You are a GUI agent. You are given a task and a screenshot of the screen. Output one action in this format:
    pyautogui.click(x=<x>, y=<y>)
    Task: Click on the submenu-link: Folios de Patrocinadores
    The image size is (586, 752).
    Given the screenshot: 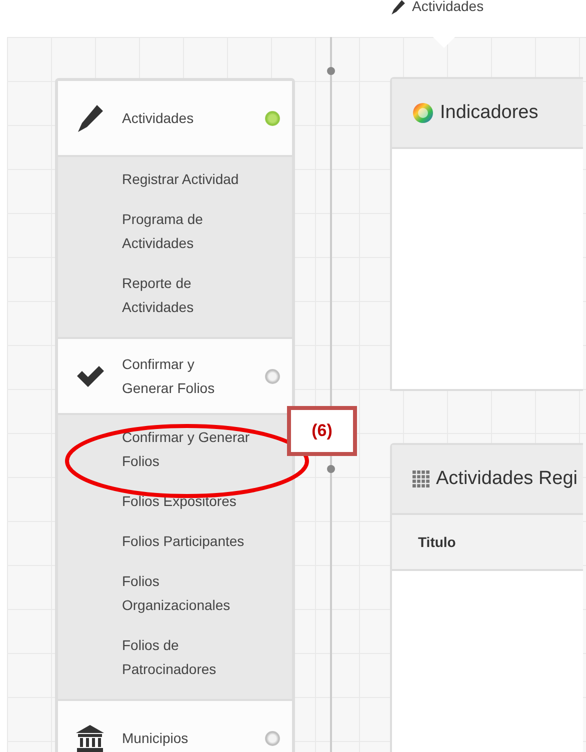 What is the action you would take?
    pyautogui.click(x=192, y=661)
    